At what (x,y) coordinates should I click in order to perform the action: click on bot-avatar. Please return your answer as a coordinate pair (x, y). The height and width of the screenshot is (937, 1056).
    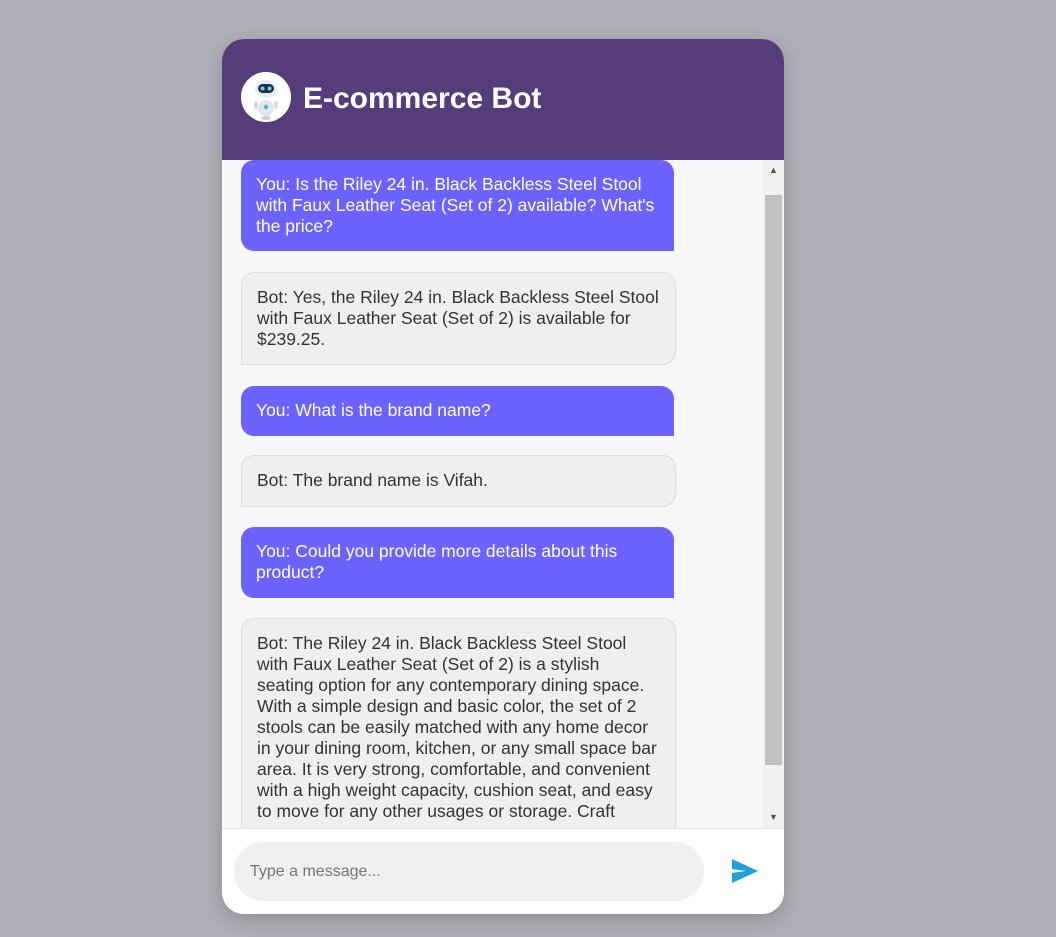
    Looking at the image, I should click on (266, 97).